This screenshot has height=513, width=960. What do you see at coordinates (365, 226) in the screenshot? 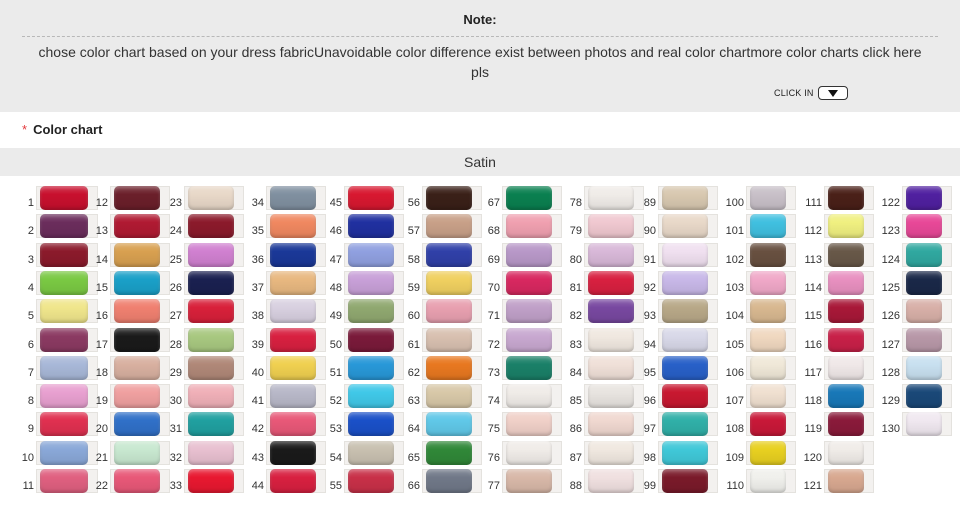
I see `color-swatch-item: 46` at bounding box center [365, 226].